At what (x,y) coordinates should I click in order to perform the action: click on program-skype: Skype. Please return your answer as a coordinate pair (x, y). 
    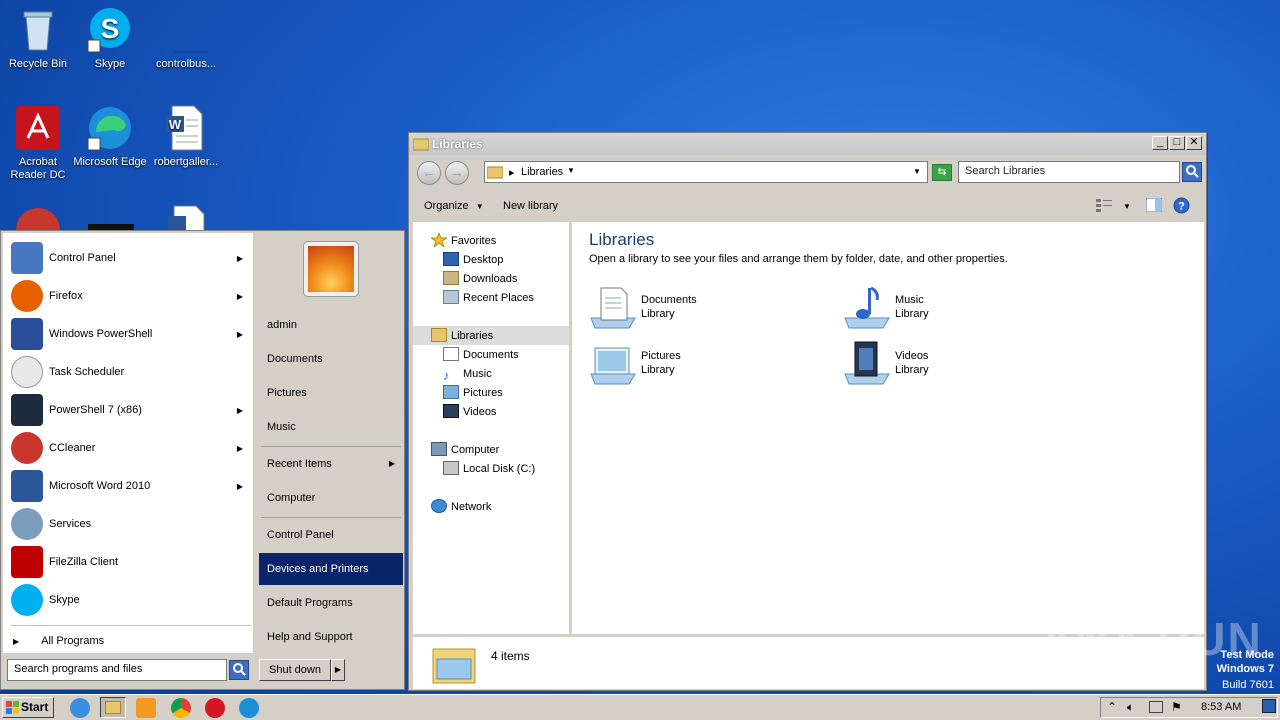
    Looking at the image, I should click on (128, 600).